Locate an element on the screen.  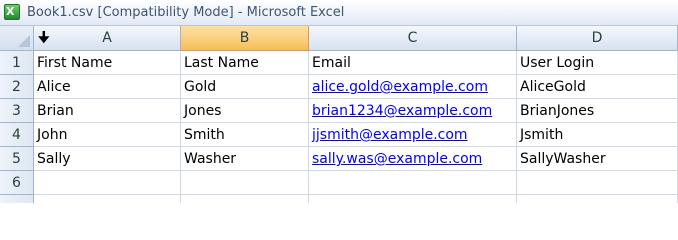
row-header-4: 4 is located at coordinates (17, 135).